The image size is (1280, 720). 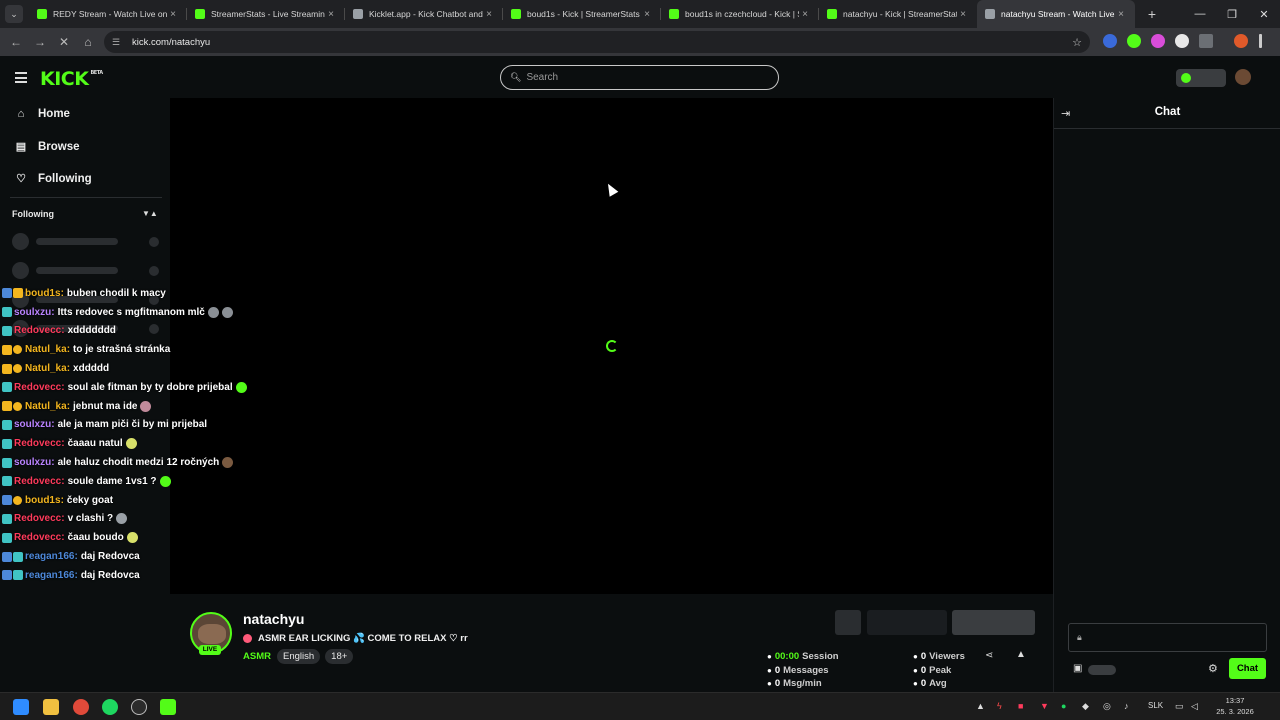 What do you see at coordinates (53, 179) in the screenshot?
I see `sidebar-item-following: ♡ Following` at bounding box center [53, 179].